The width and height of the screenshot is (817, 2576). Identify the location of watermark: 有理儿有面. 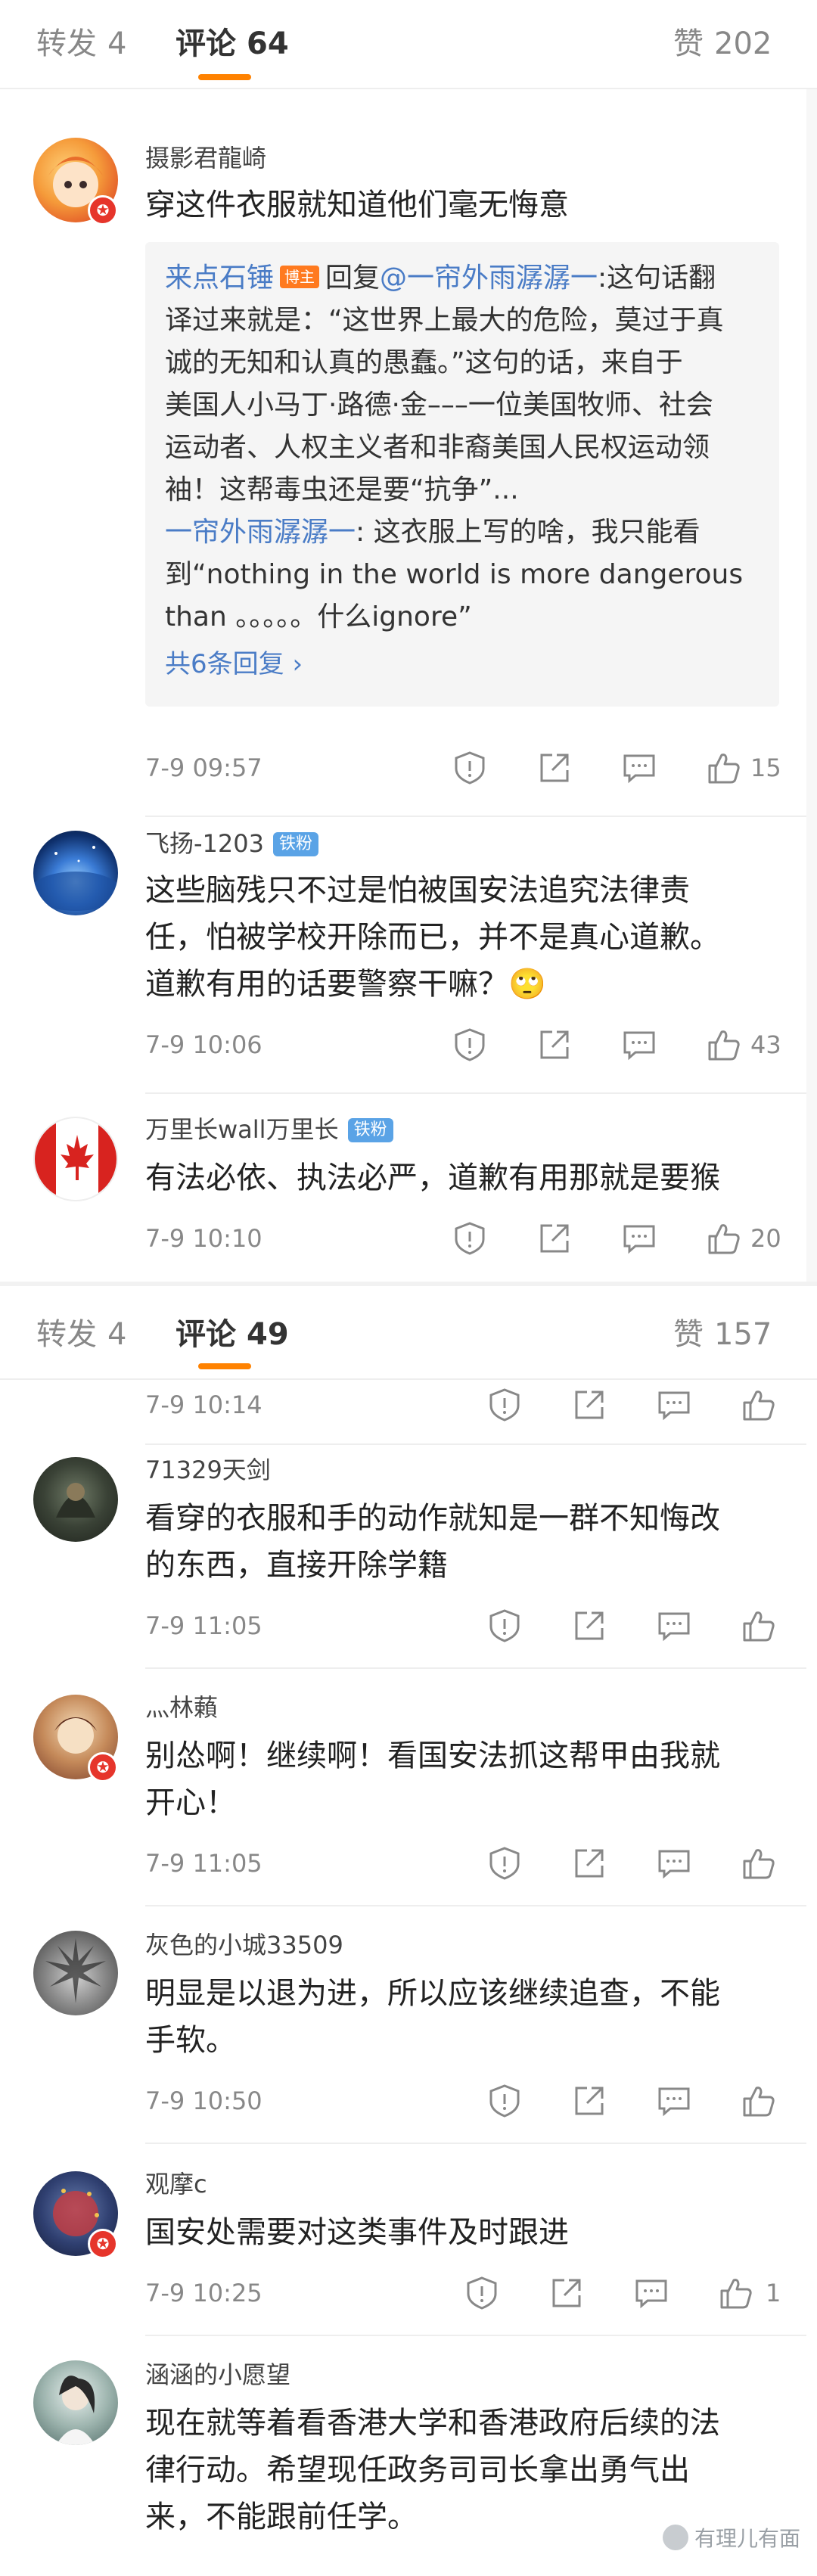
(731, 2539).